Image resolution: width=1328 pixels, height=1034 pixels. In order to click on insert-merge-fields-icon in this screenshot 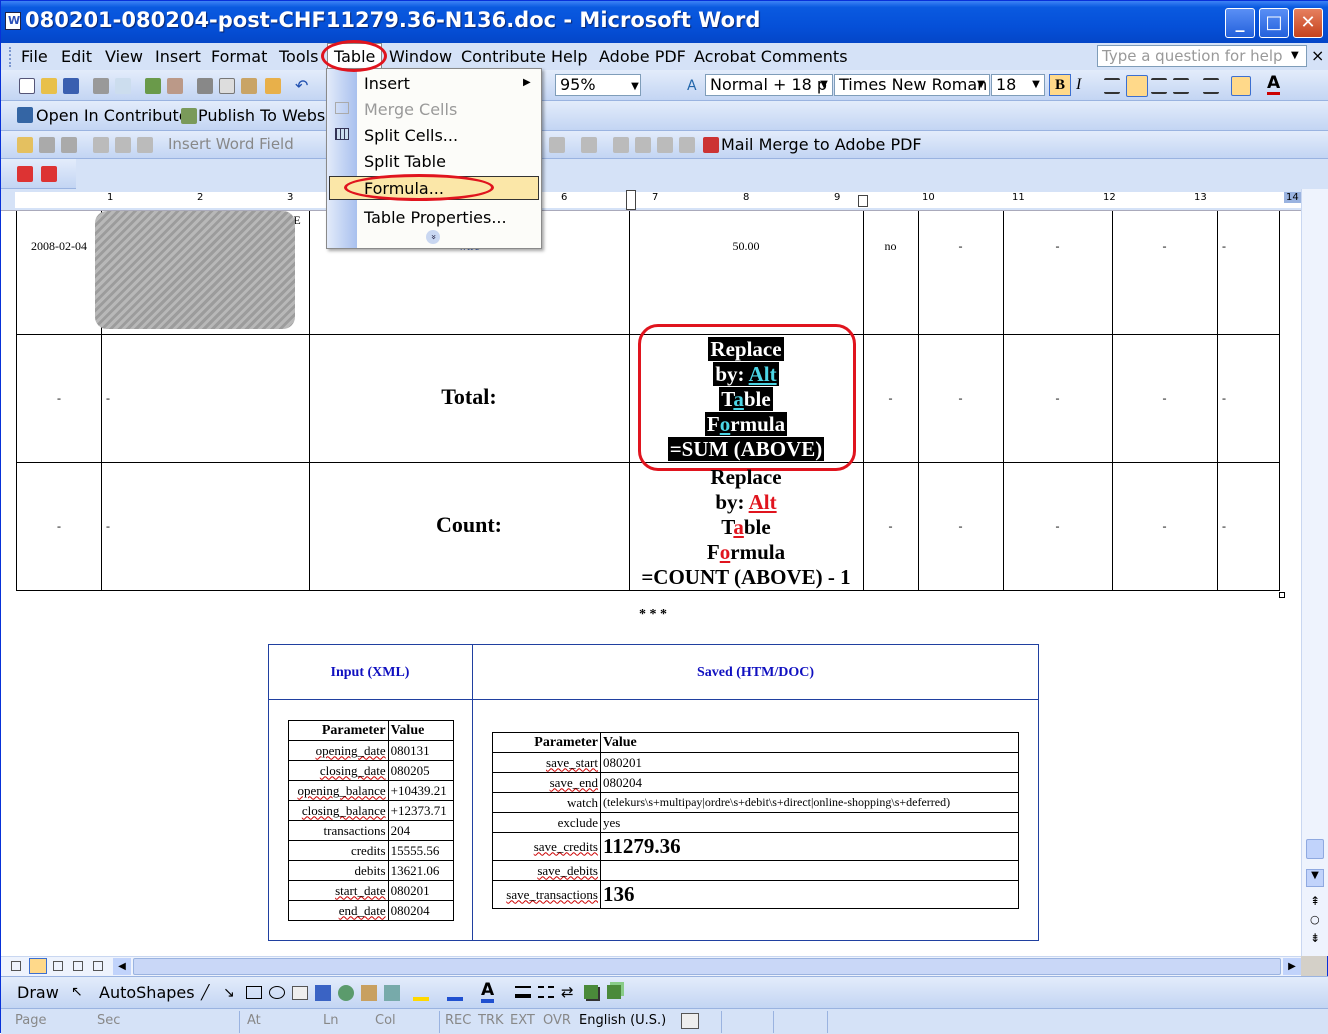, I will do `click(145, 145)`.